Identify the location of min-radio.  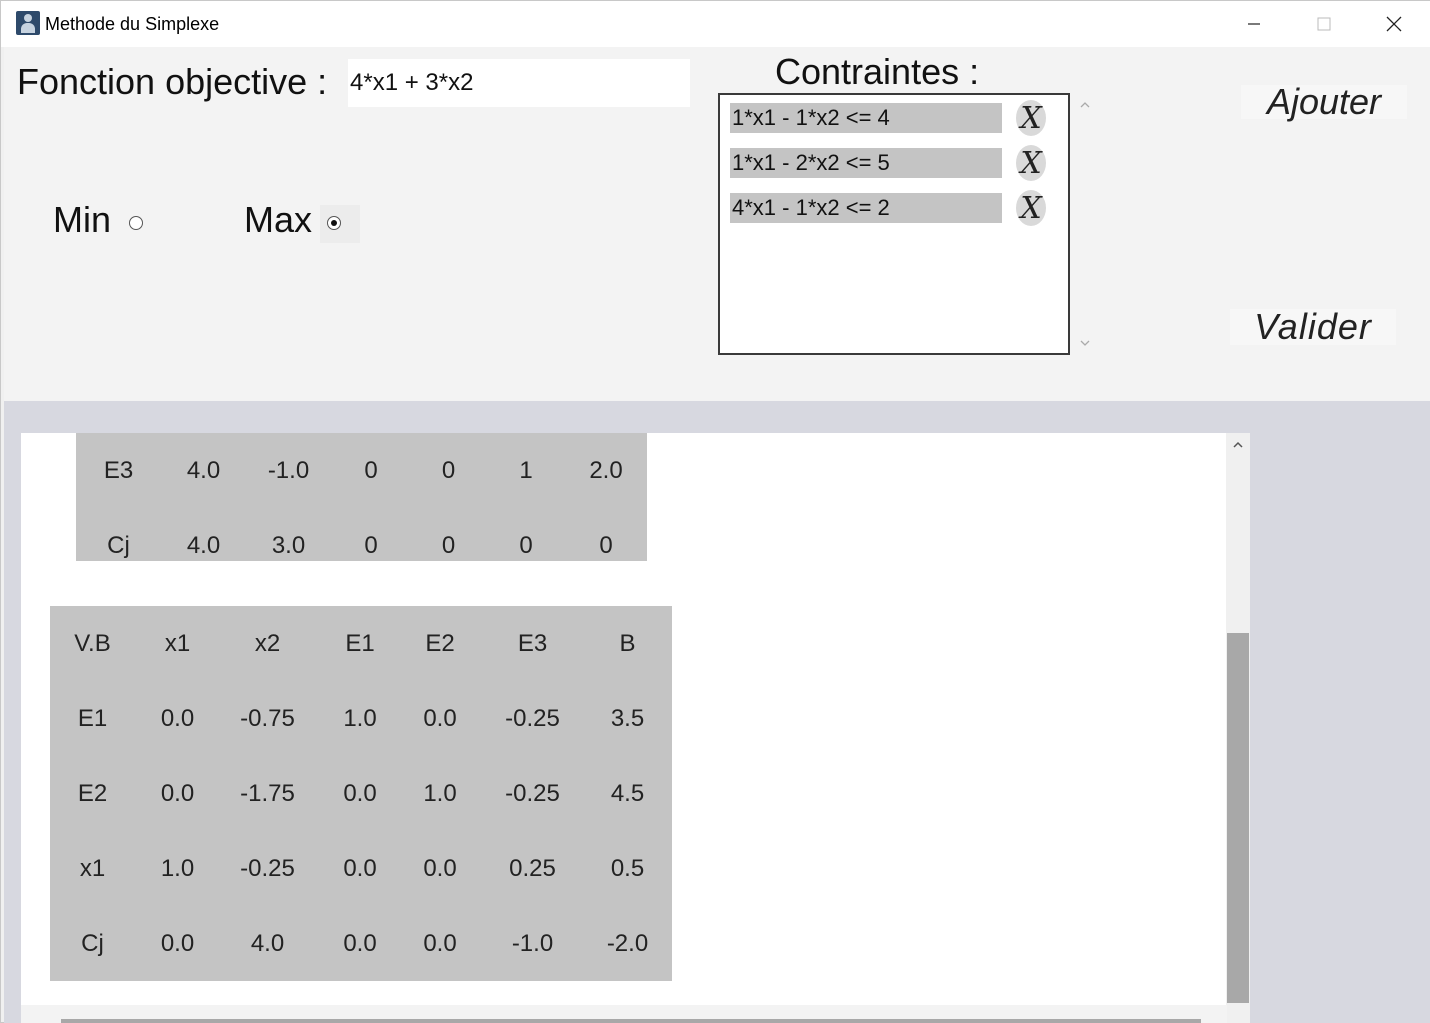
(136, 223).